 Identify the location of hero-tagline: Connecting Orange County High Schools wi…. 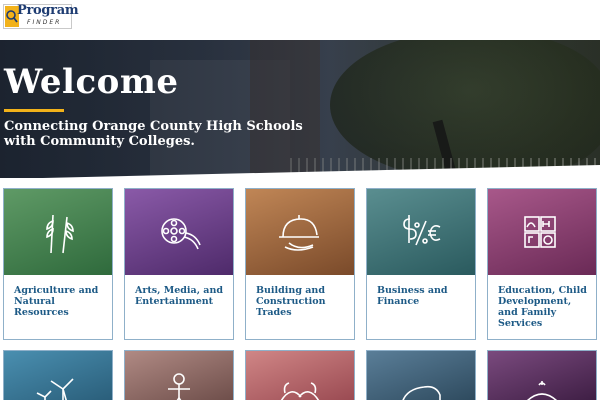
(153, 134).